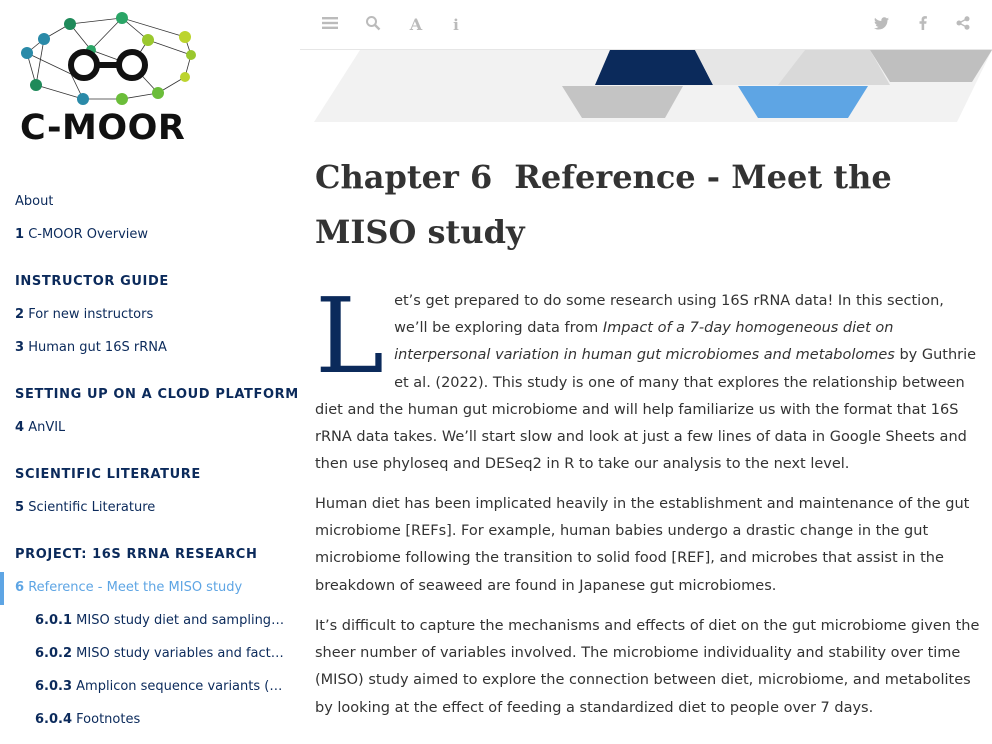 Image resolution: width=992 pixels, height=744 pixels. I want to click on toc-num: 6.0.1, so click(54, 620).